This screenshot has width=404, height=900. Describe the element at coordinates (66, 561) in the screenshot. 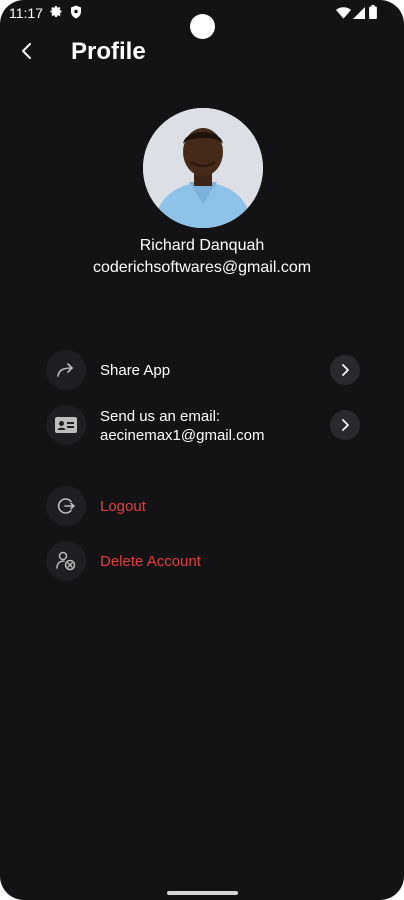

I see `delete-user-icon` at that location.